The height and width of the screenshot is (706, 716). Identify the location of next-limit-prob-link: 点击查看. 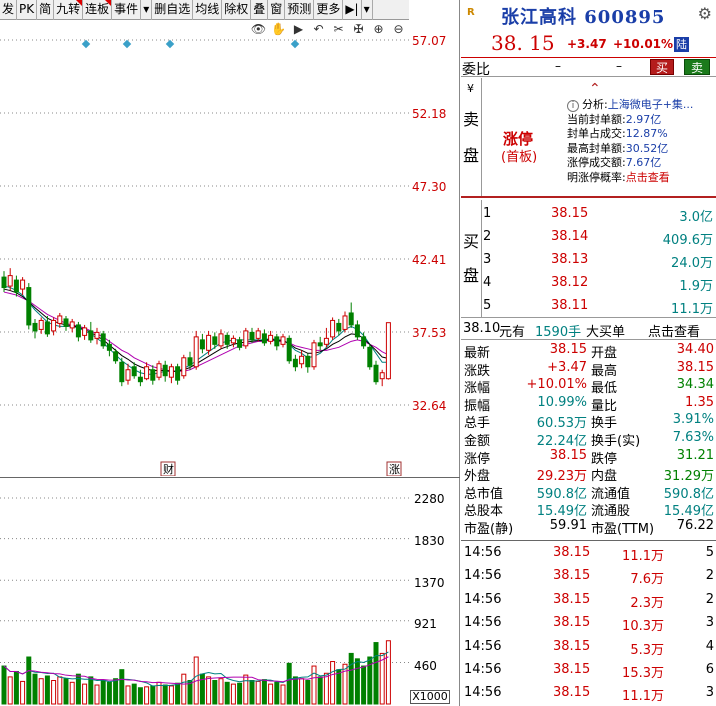
(648, 177).